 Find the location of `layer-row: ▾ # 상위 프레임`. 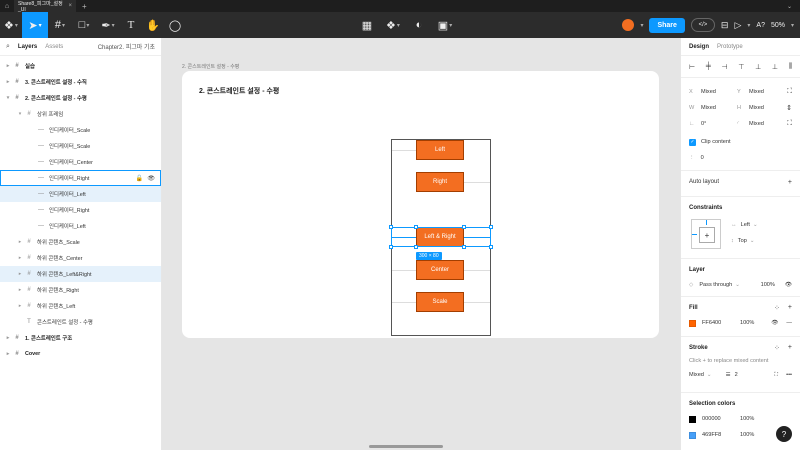

layer-row: ▾ # 상위 프레임 is located at coordinates (80, 114).